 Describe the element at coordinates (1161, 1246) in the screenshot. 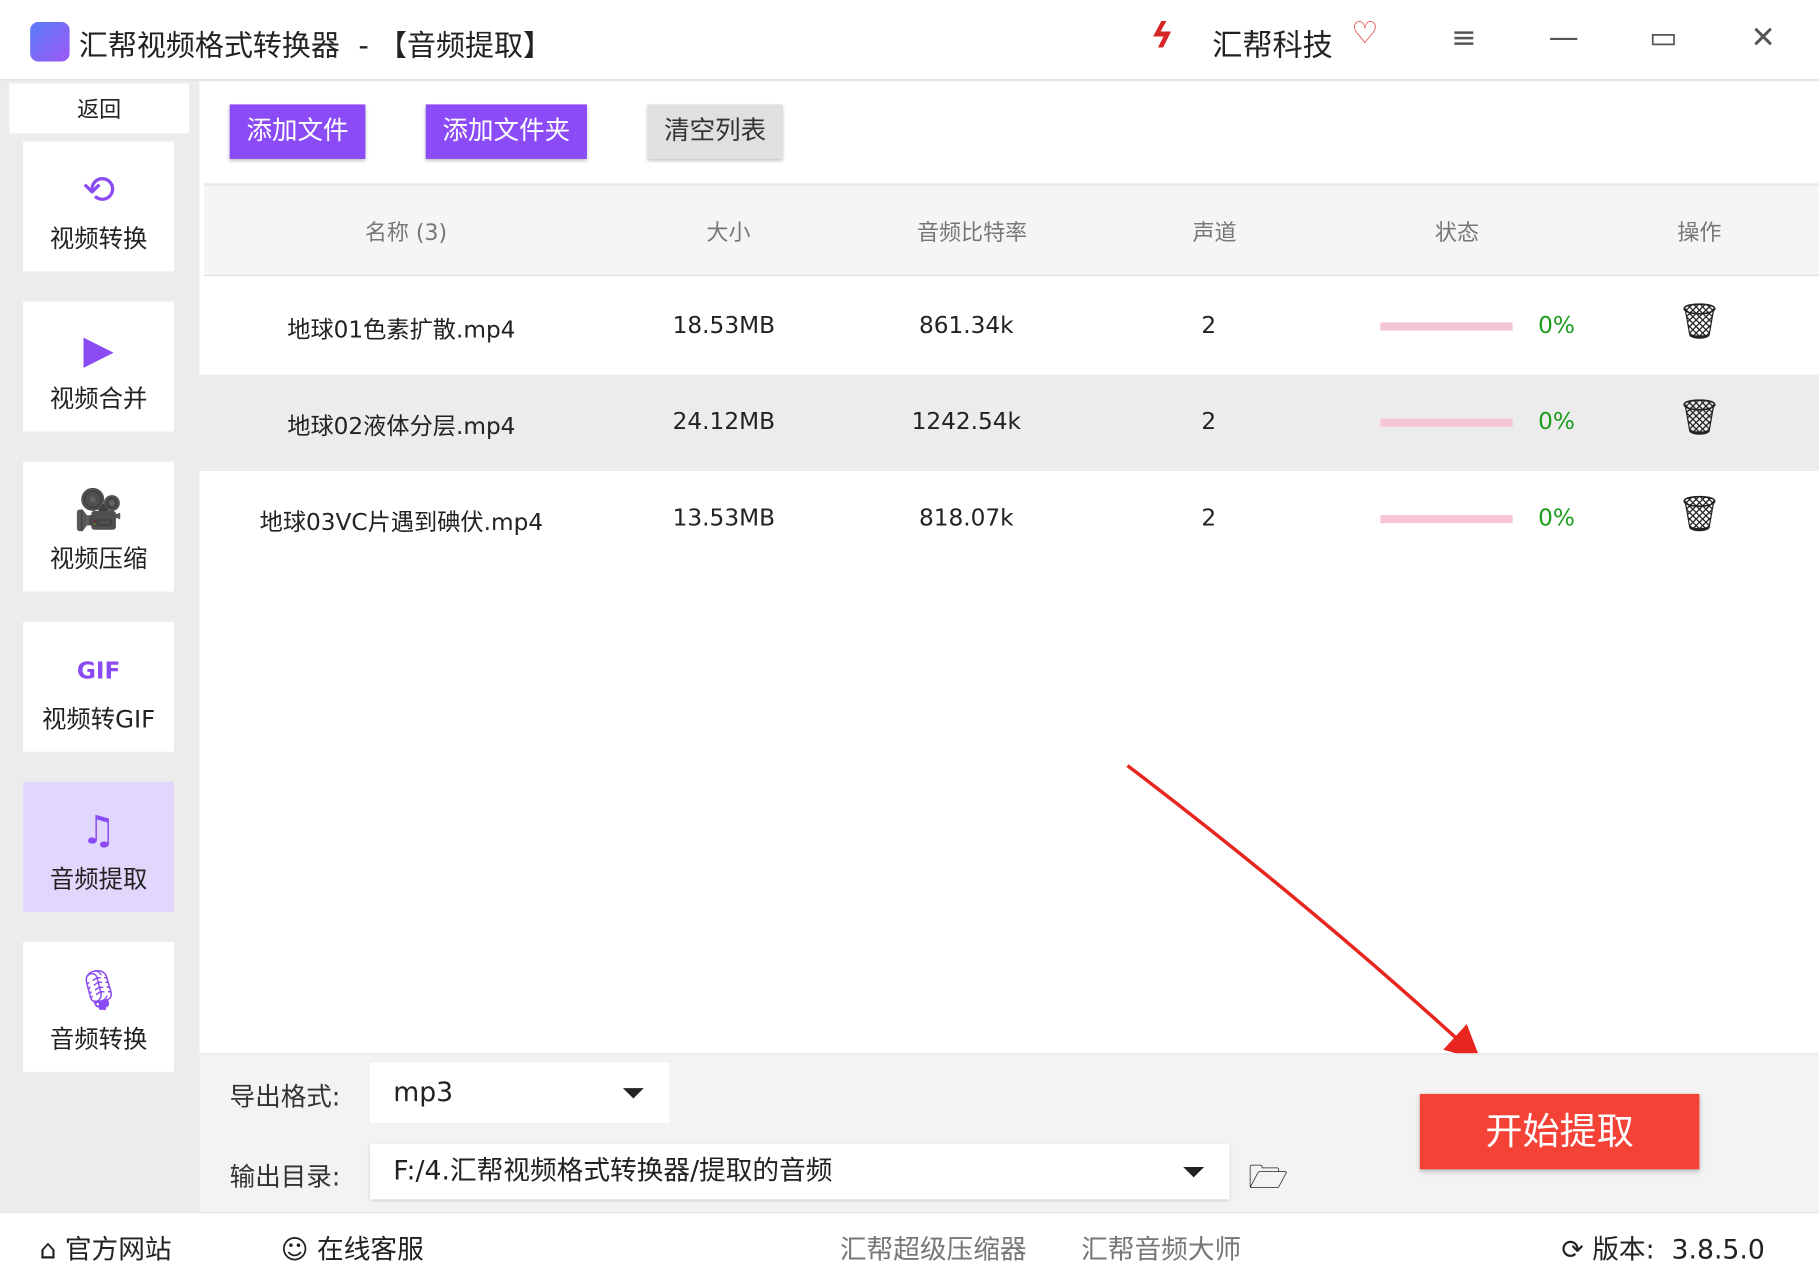

I see `audio-master-link: 汇帮音频大师` at that location.